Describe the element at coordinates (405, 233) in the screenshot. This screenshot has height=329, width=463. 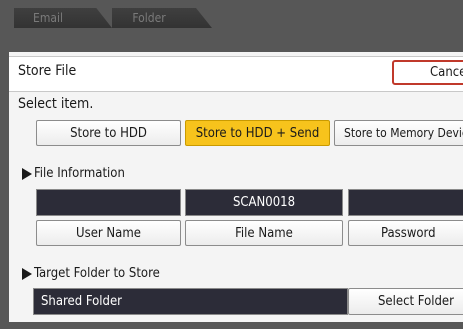
I see `password-button: Password` at that location.